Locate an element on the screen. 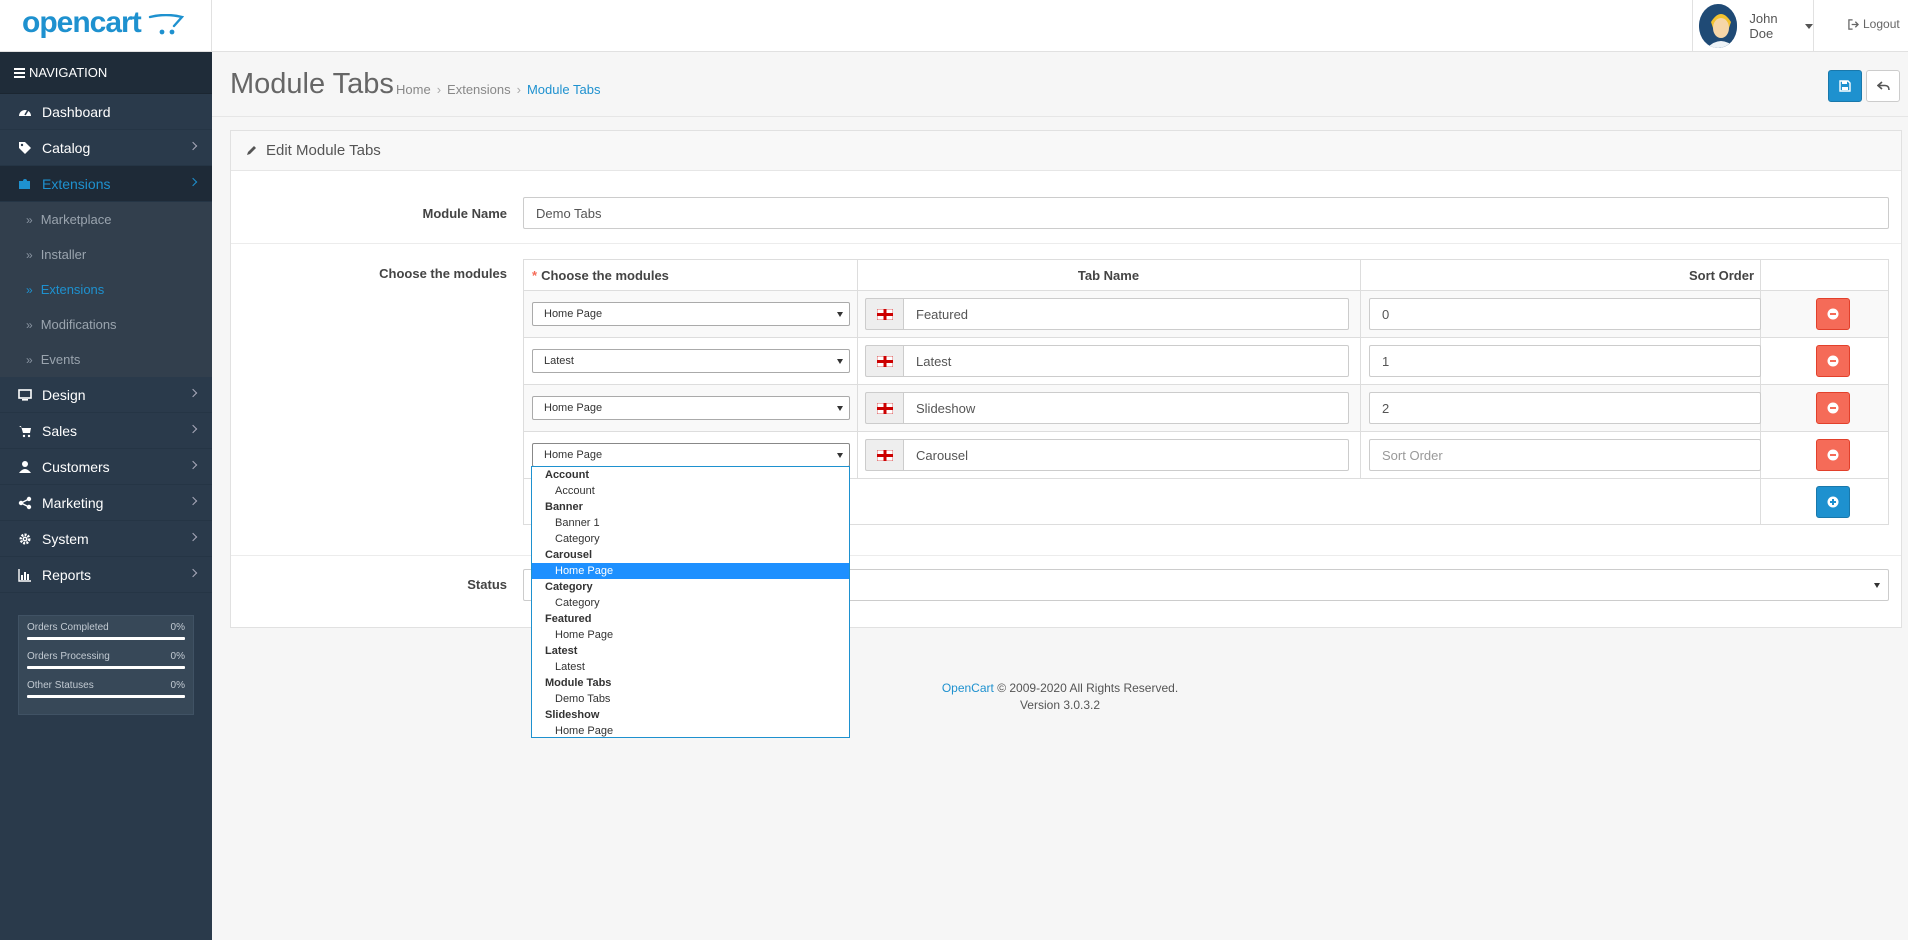 The height and width of the screenshot is (940, 1908). stat-label: Other Statuses is located at coordinates (60, 685).